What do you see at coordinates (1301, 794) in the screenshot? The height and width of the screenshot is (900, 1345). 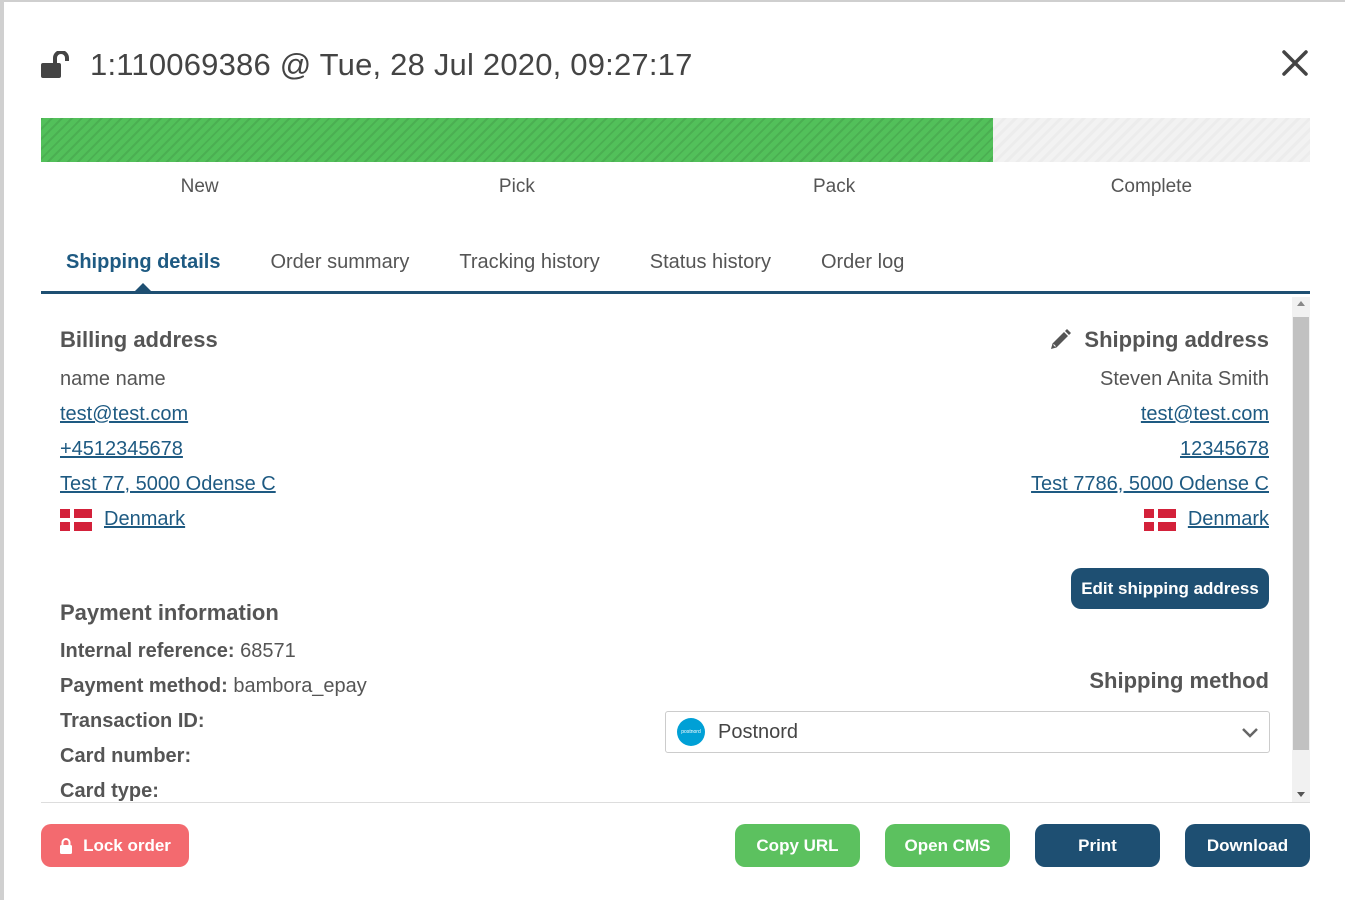 I see `scroll-down-arrow-icon` at bounding box center [1301, 794].